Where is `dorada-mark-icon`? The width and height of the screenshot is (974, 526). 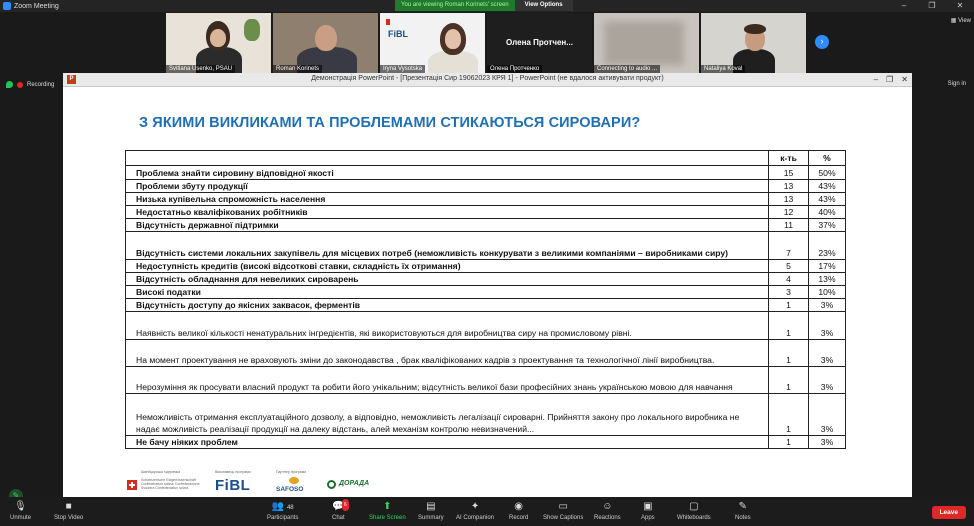
dorada-mark-icon is located at coordinates (331, 484).